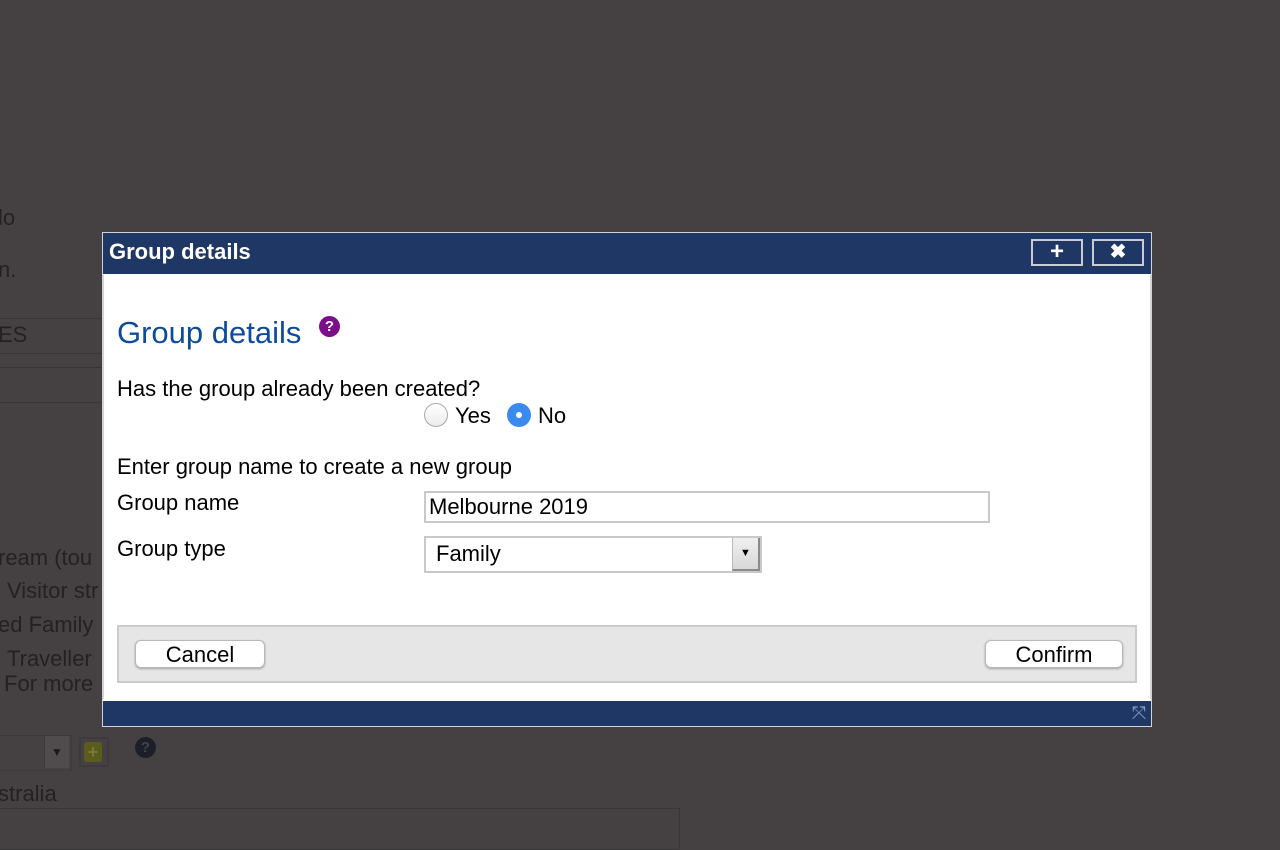 Image resolution: width=1280 pixels, height=850 pixels. Describe the element at coordinates (8, 269) in the screenshot. I see `bg-text: n.` at that location.